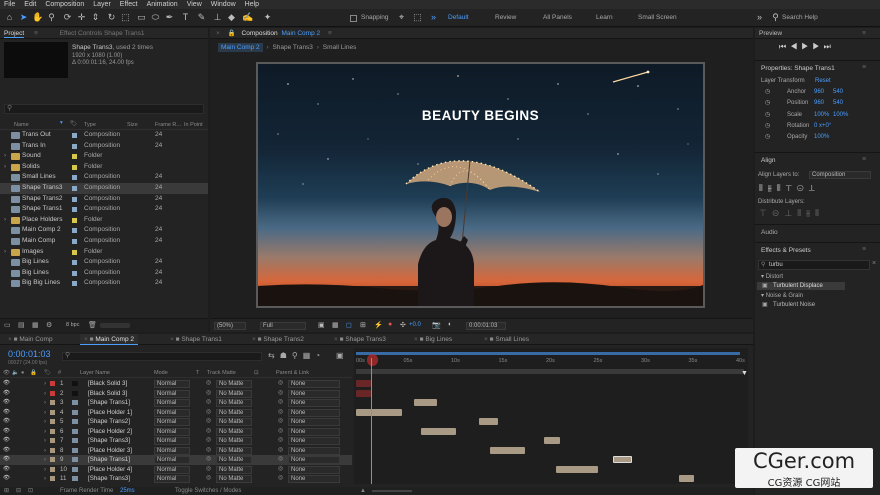 The height and width of the screenshot is (495, 880). What do you see at coordinates (829, 46) in the screenshot?
I see `last-frame-icon: ⏭` at bounding box center [829, 46].